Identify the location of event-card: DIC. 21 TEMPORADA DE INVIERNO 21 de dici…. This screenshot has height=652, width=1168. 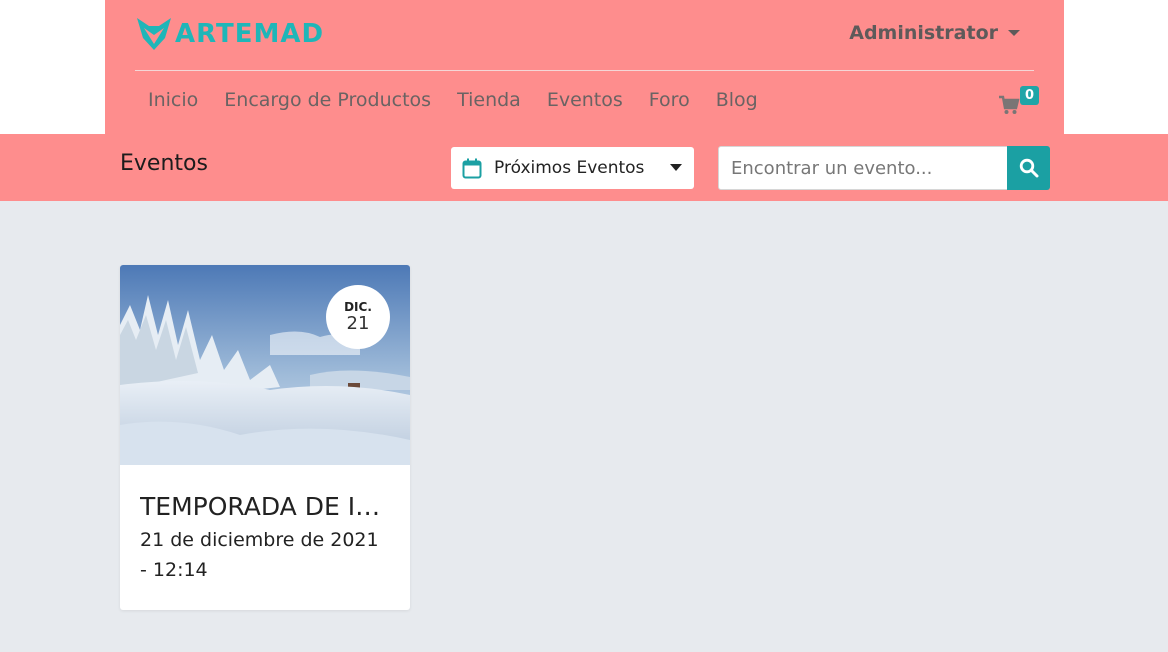
(265, 437).